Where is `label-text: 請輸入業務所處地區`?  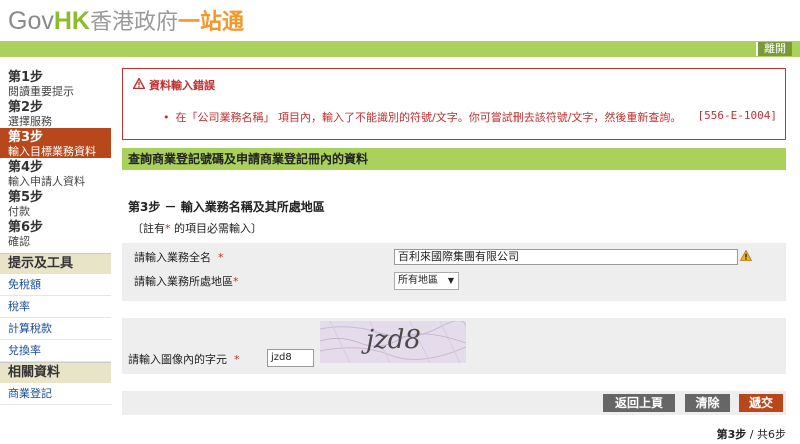 label-text: 請輸入業務所處地區 is located at coordinates (183, 281).